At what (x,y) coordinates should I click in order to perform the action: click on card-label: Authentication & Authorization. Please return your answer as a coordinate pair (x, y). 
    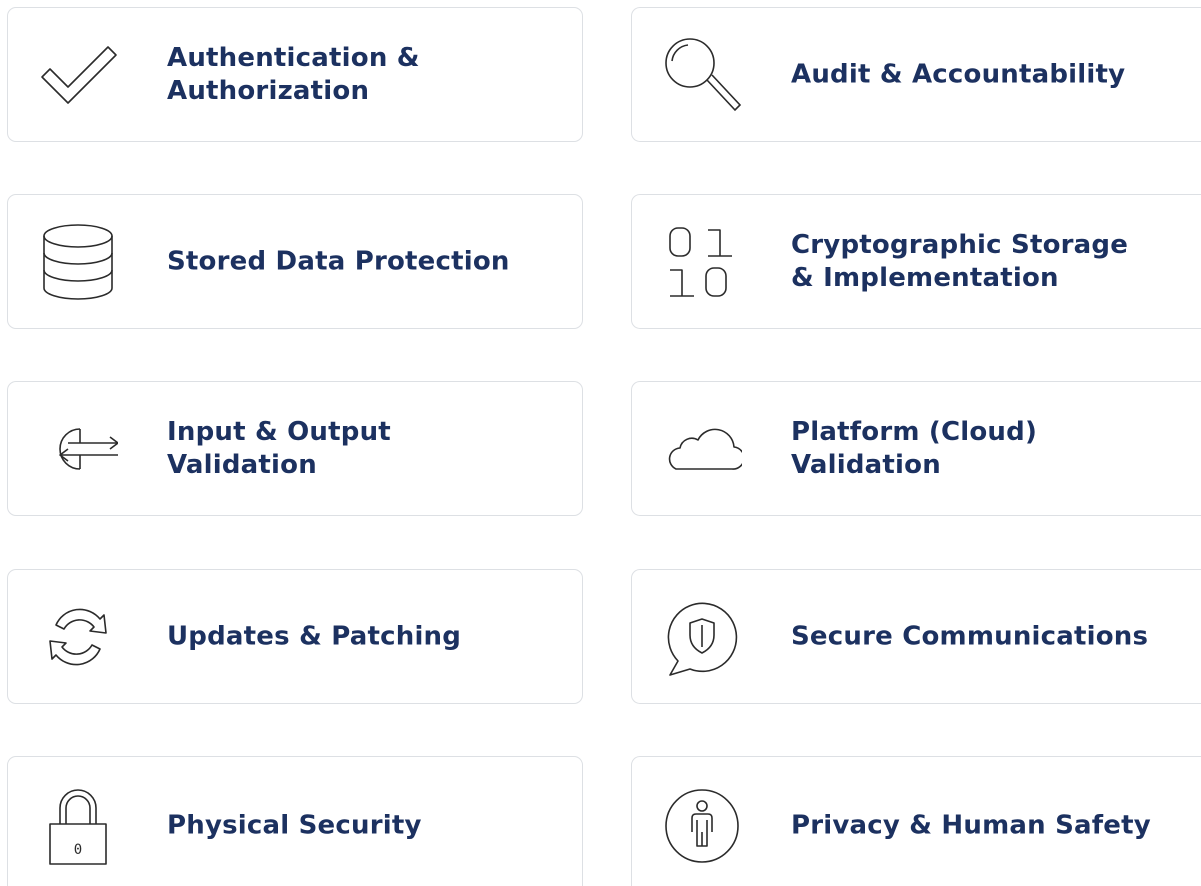
    Looking at the image, I should click on (293, 74).